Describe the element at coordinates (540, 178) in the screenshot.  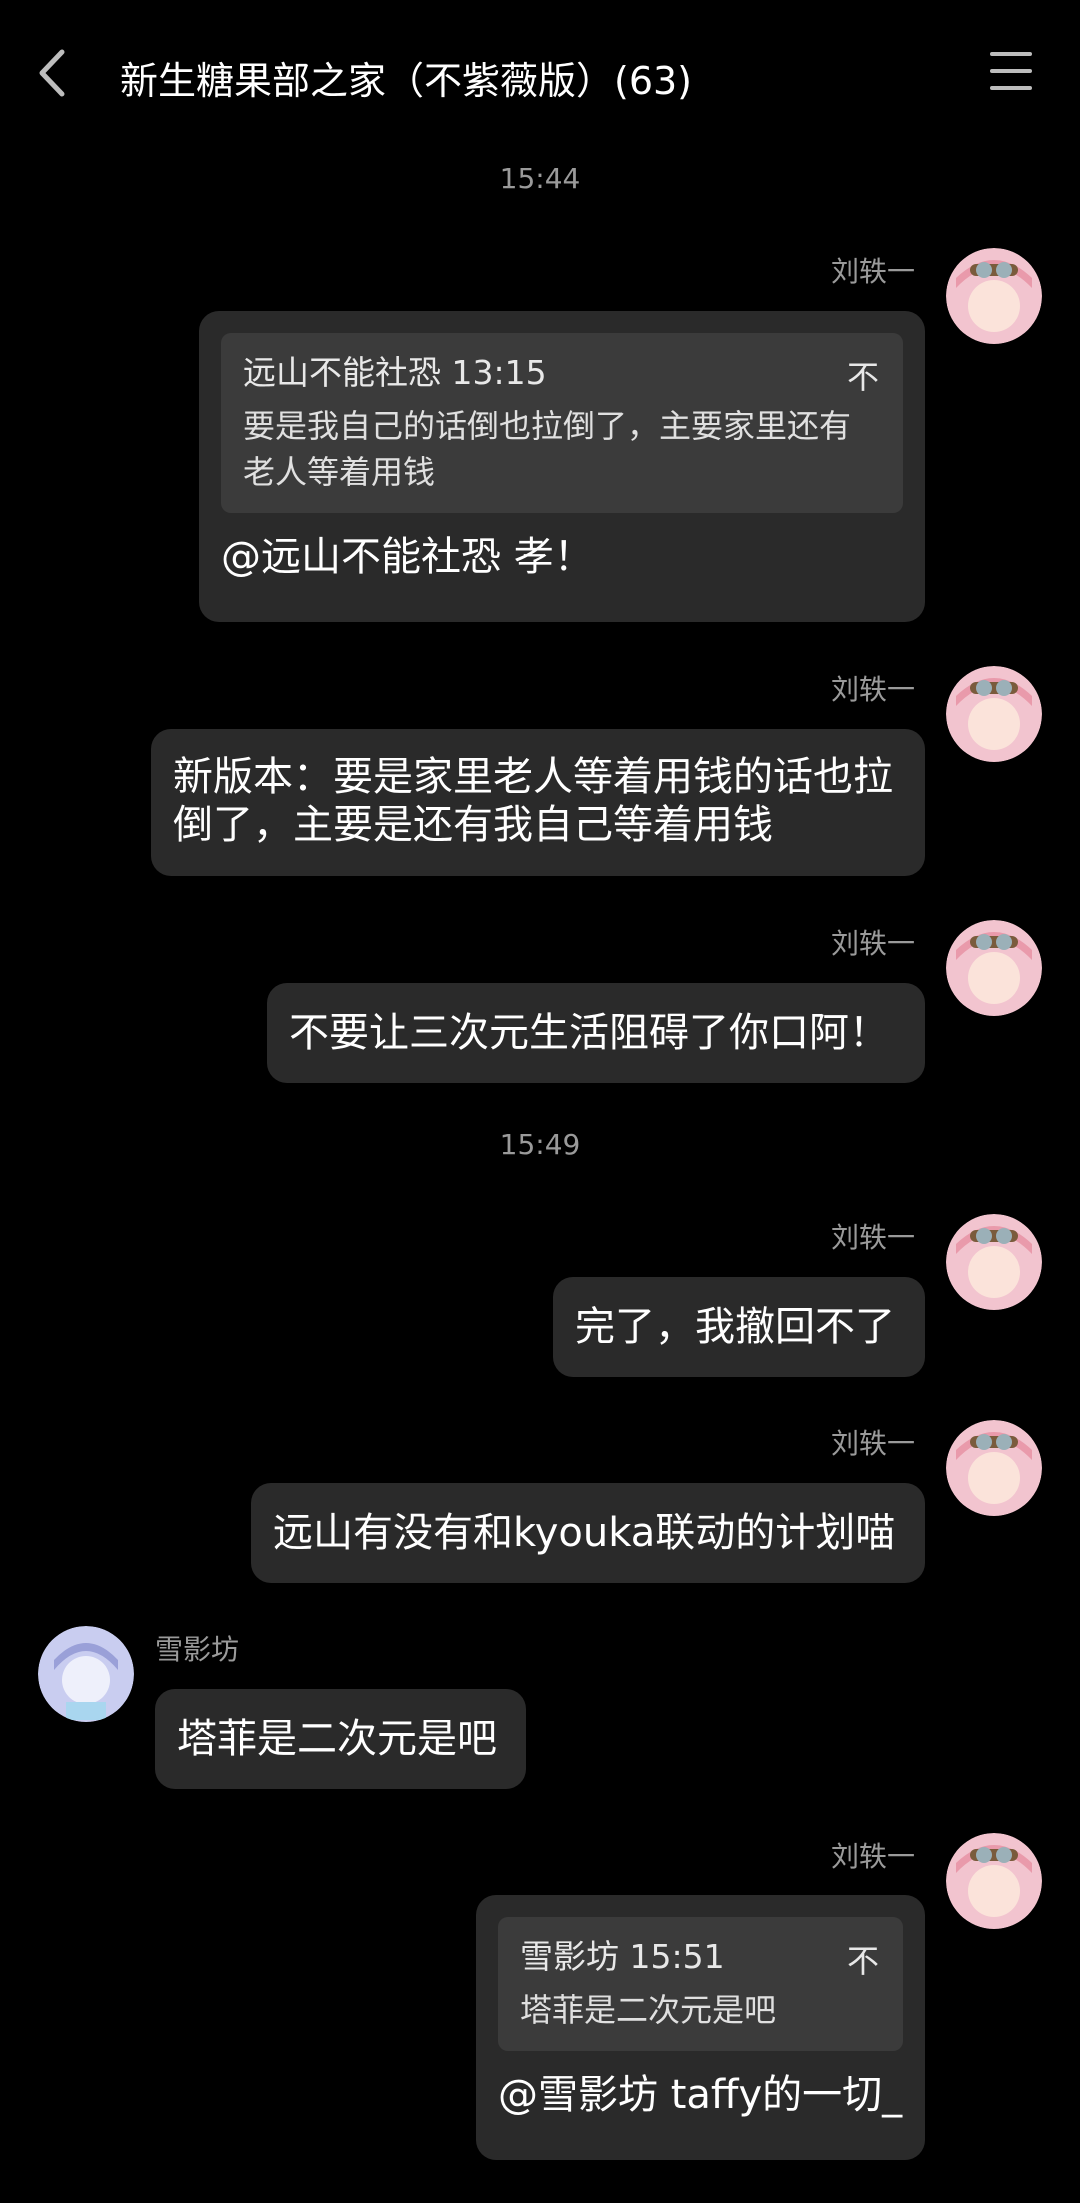
I see `timestamp: 15:44` at that location.